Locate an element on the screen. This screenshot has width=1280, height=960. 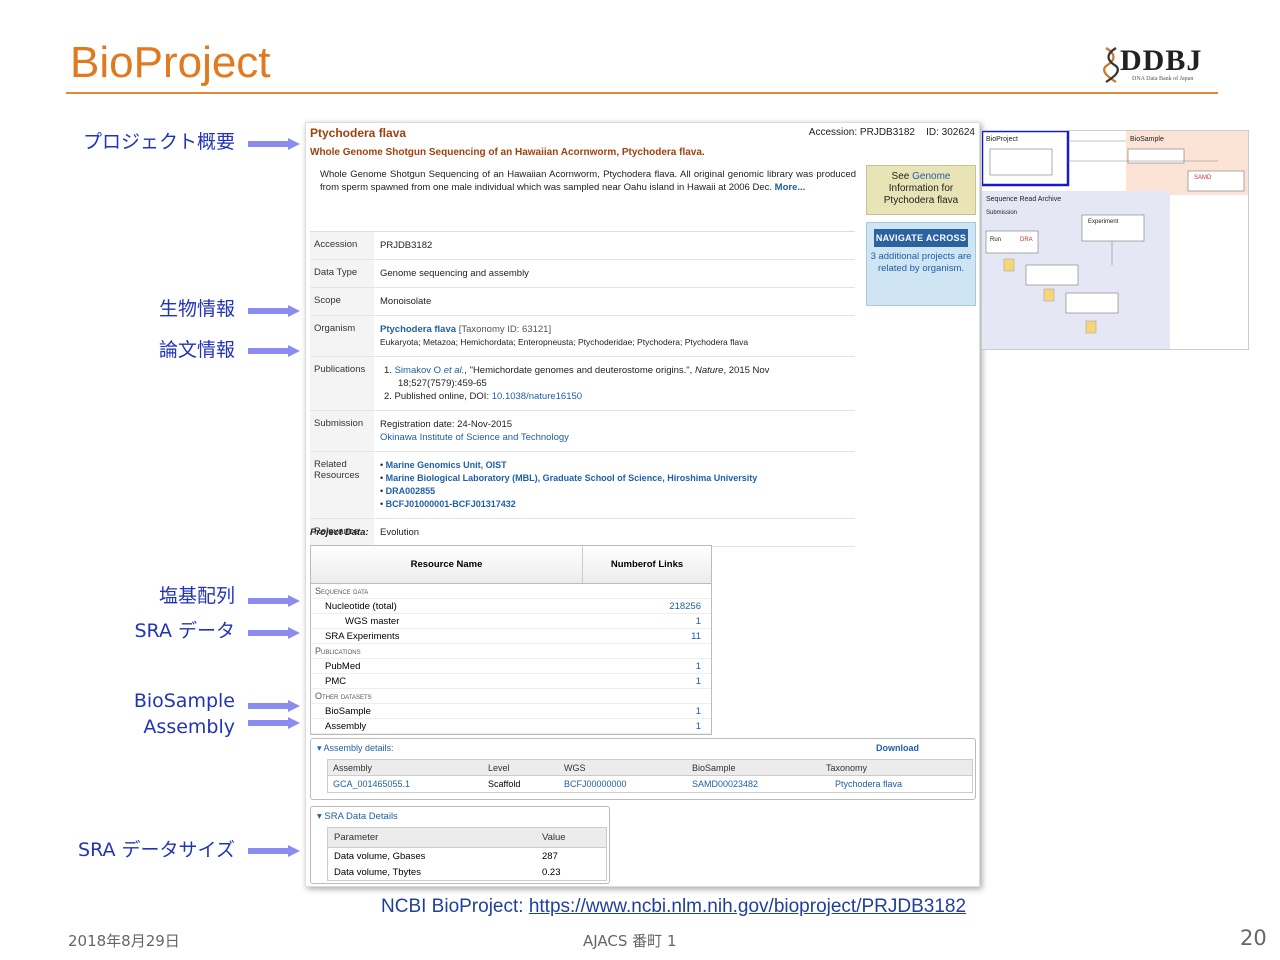
parameter-name: Data volume, Tbytes is located at coordinates (377, 872).